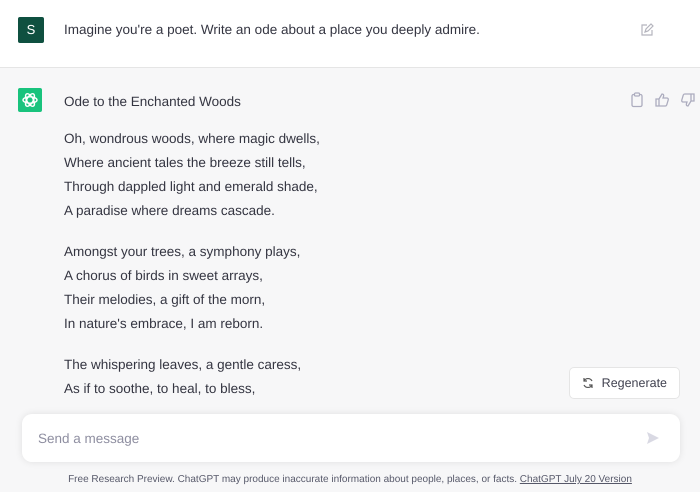 The image size is (700, 492). Describe the element at coordinates (153, 101) in the screenshot. I see `reply-title: Ode to the Enchanted Woods` at that location.